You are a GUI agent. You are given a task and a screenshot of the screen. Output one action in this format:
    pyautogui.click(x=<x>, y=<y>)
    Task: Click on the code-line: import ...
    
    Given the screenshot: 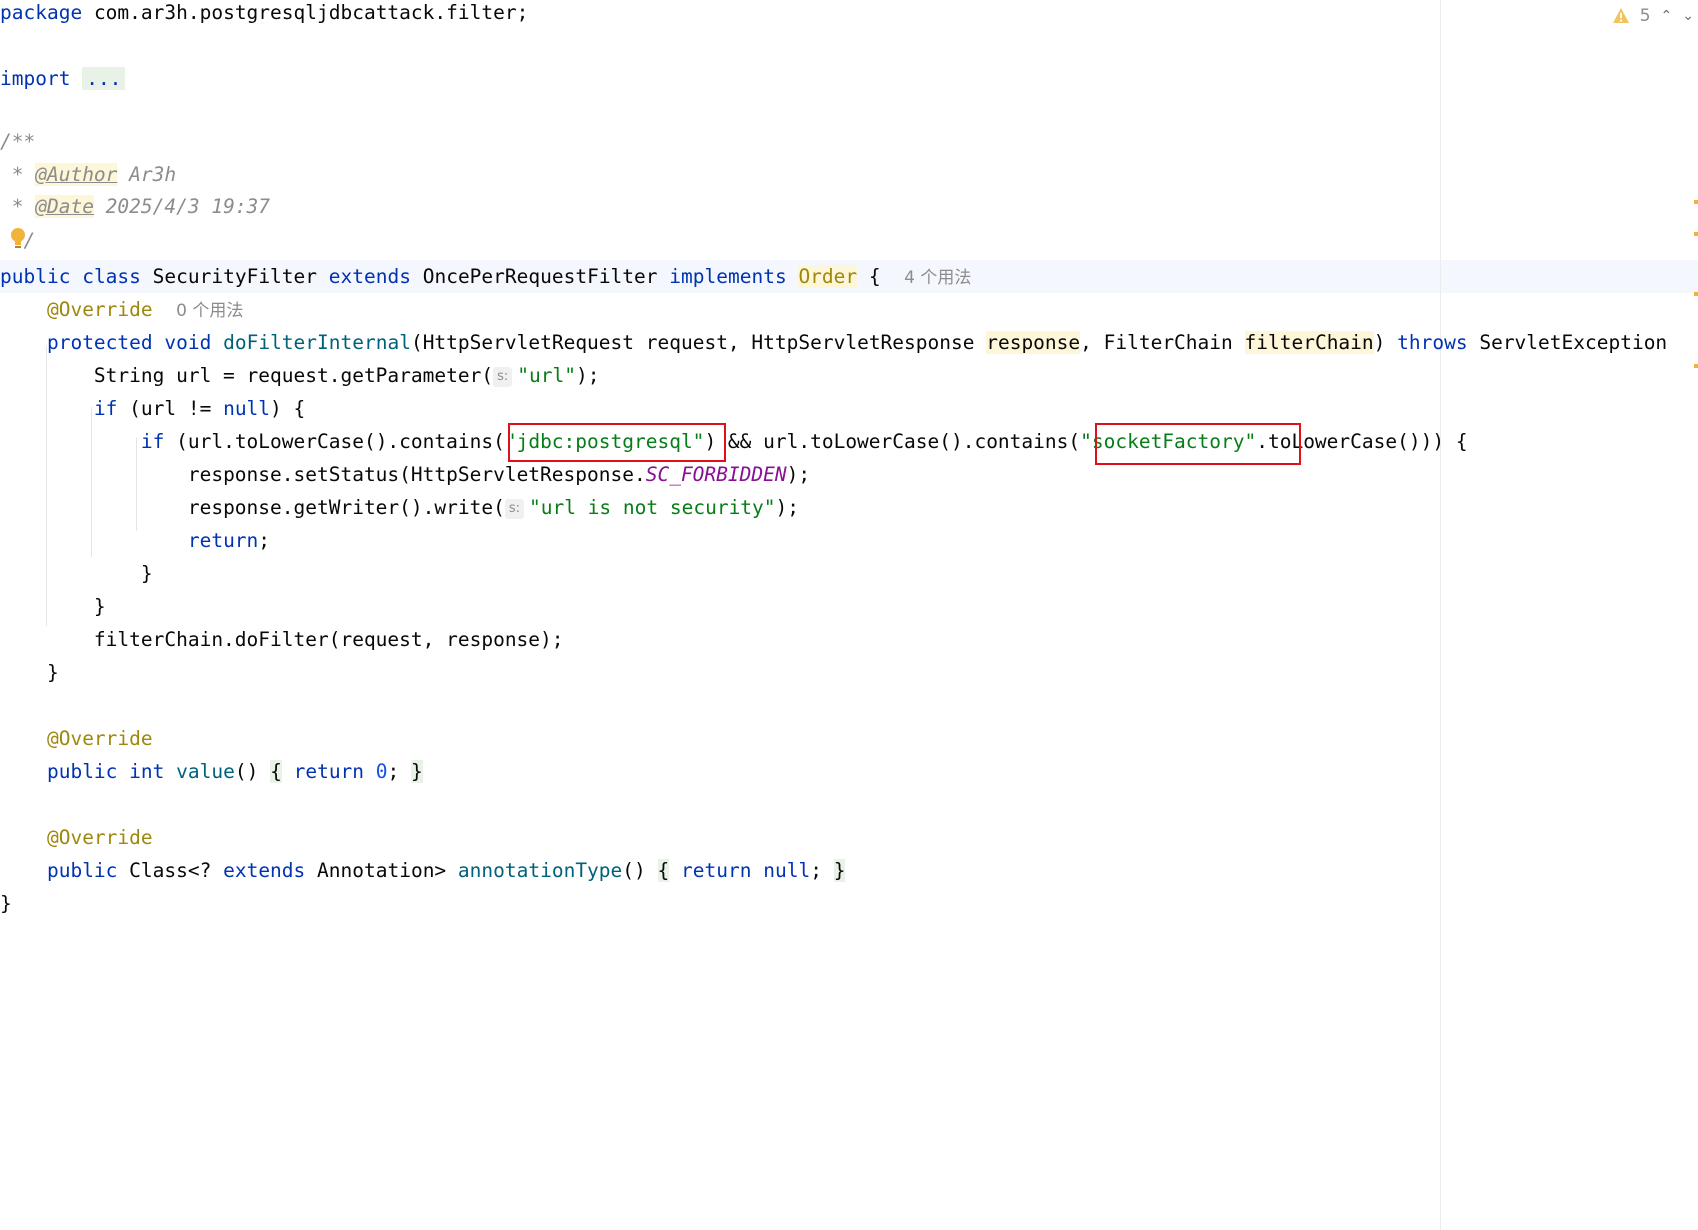 What is the action you would take?
    pyautogui.click(x=63, y=79)
    